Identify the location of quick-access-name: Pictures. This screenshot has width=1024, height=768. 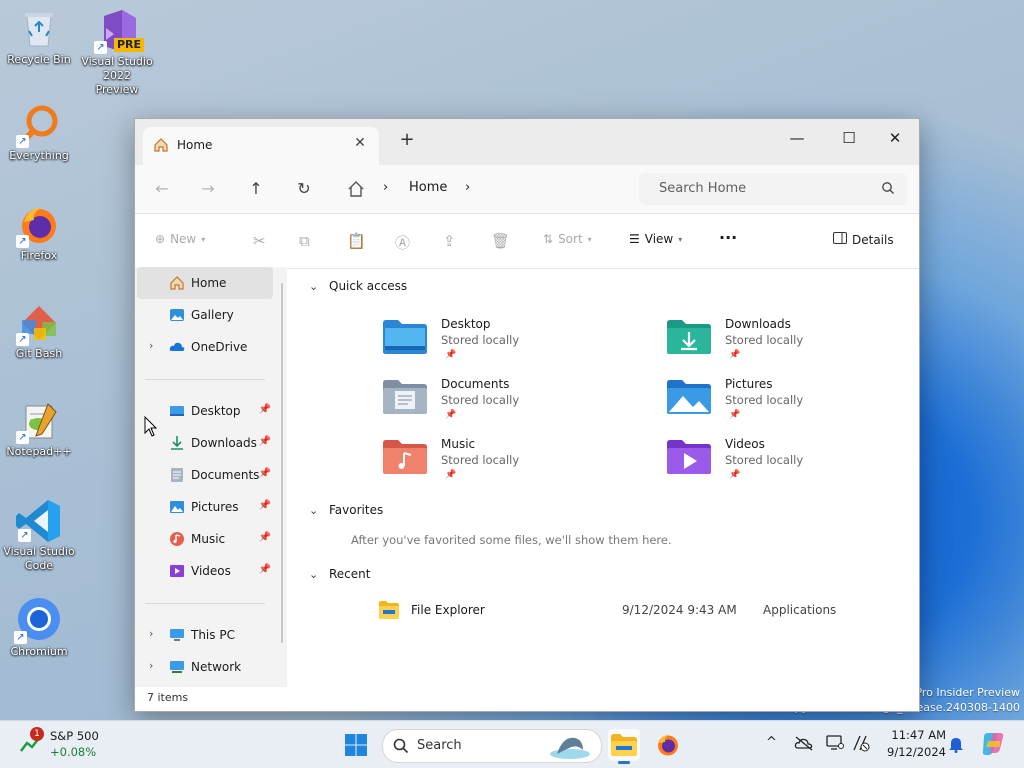
(749, 384).